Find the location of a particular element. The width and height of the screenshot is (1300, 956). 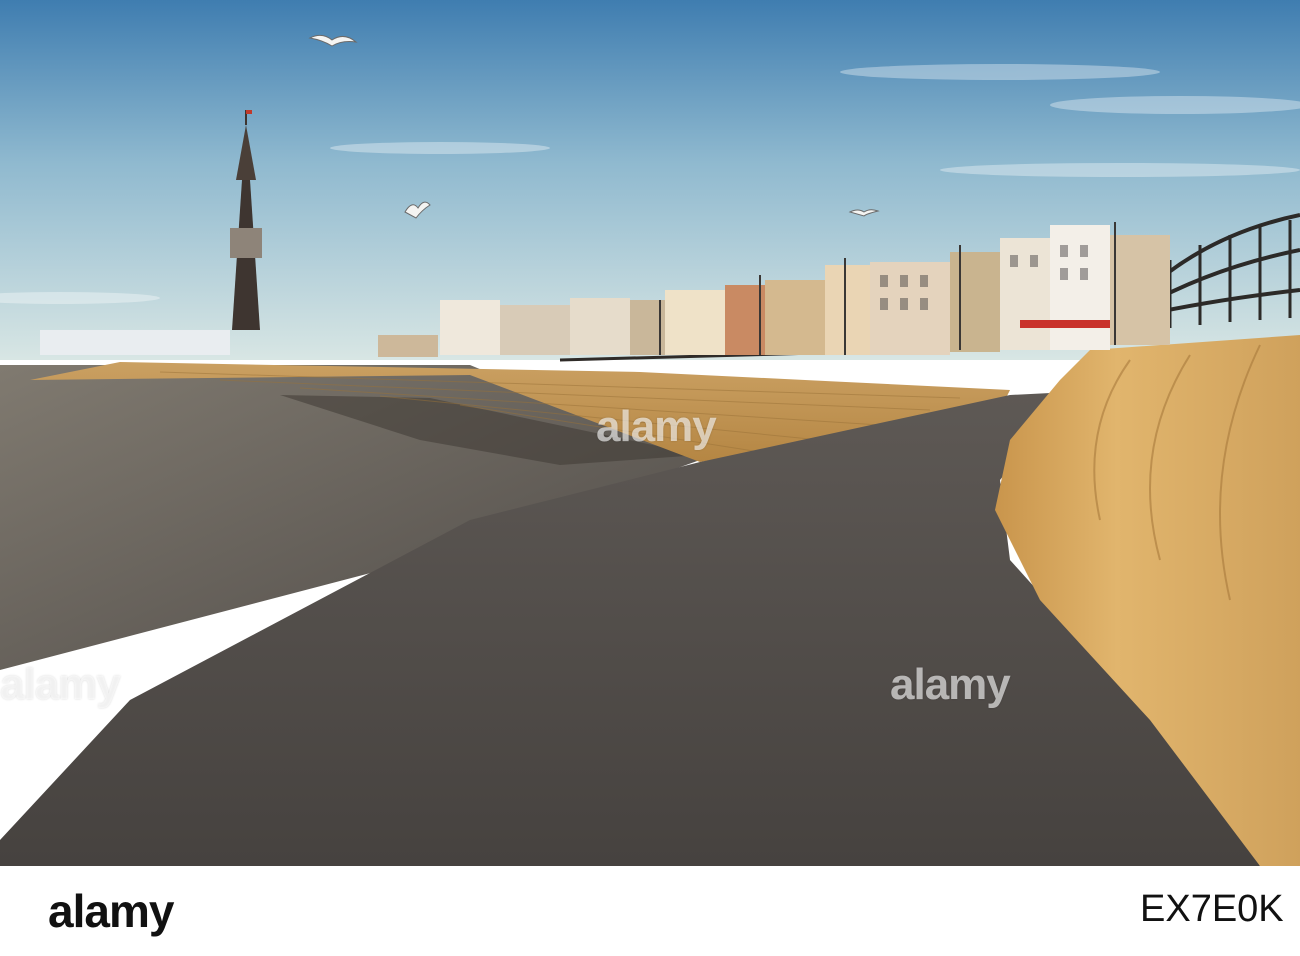

pier-building is located at coordinates (135, 342).